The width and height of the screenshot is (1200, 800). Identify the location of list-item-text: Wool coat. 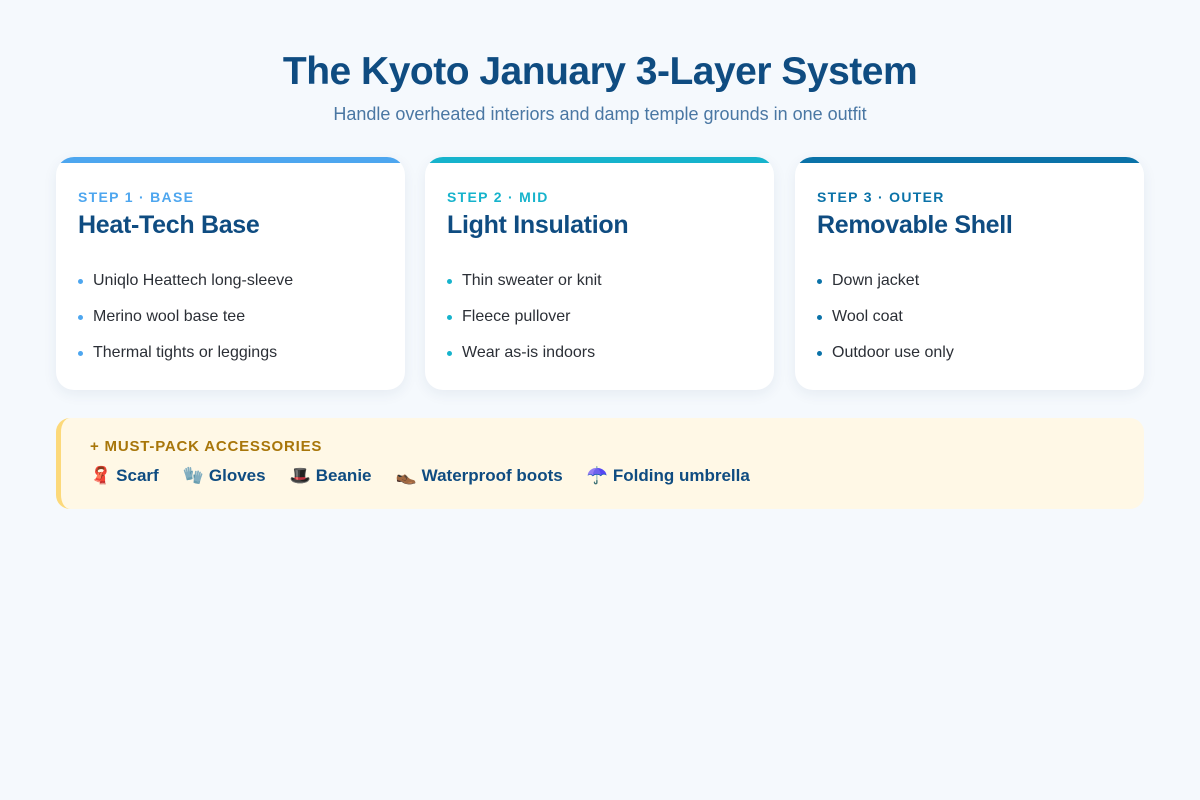
(867, 316).